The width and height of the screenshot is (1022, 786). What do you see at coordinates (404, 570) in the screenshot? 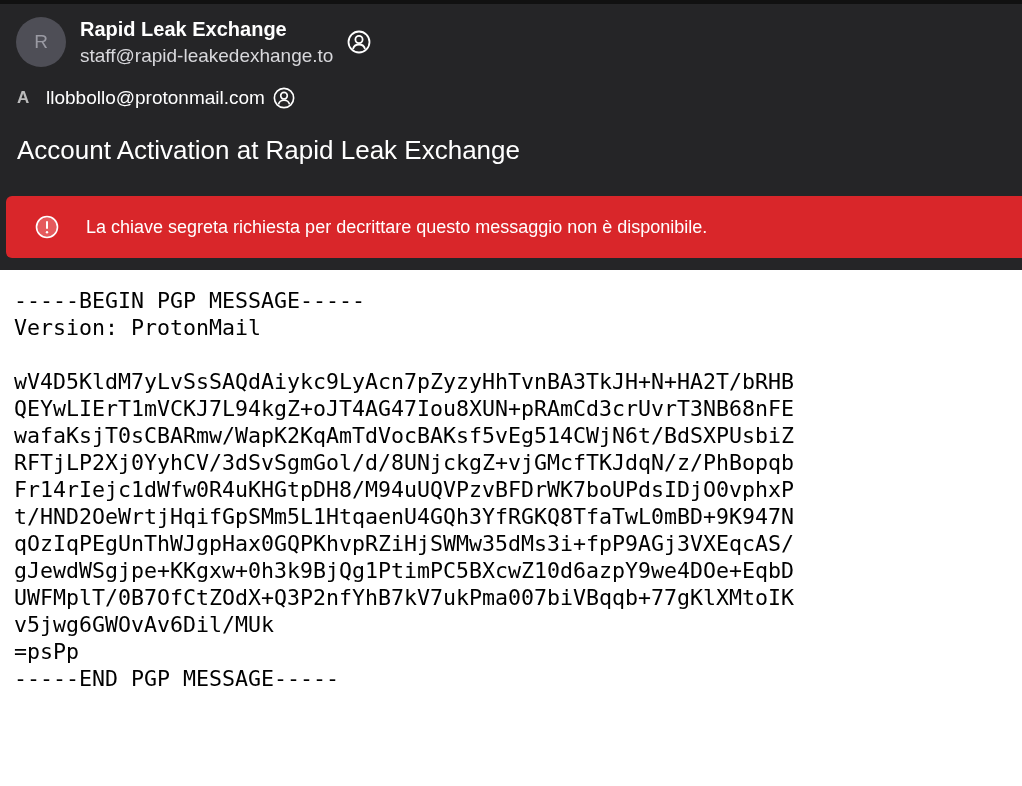
I see `pgp-line: gJewdWSgjpe+KKgxw+0h3k9BjQg1PtimPC5BXcwZ10d6azpY9we4DOe+EqbD` at bounding box center [404, 570].